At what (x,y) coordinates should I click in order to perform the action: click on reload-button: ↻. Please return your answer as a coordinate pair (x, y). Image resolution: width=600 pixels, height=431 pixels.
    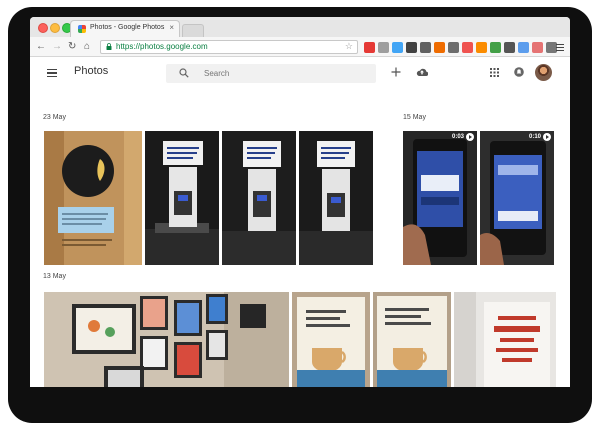
    Looking at the image, I should click on (72, 46).